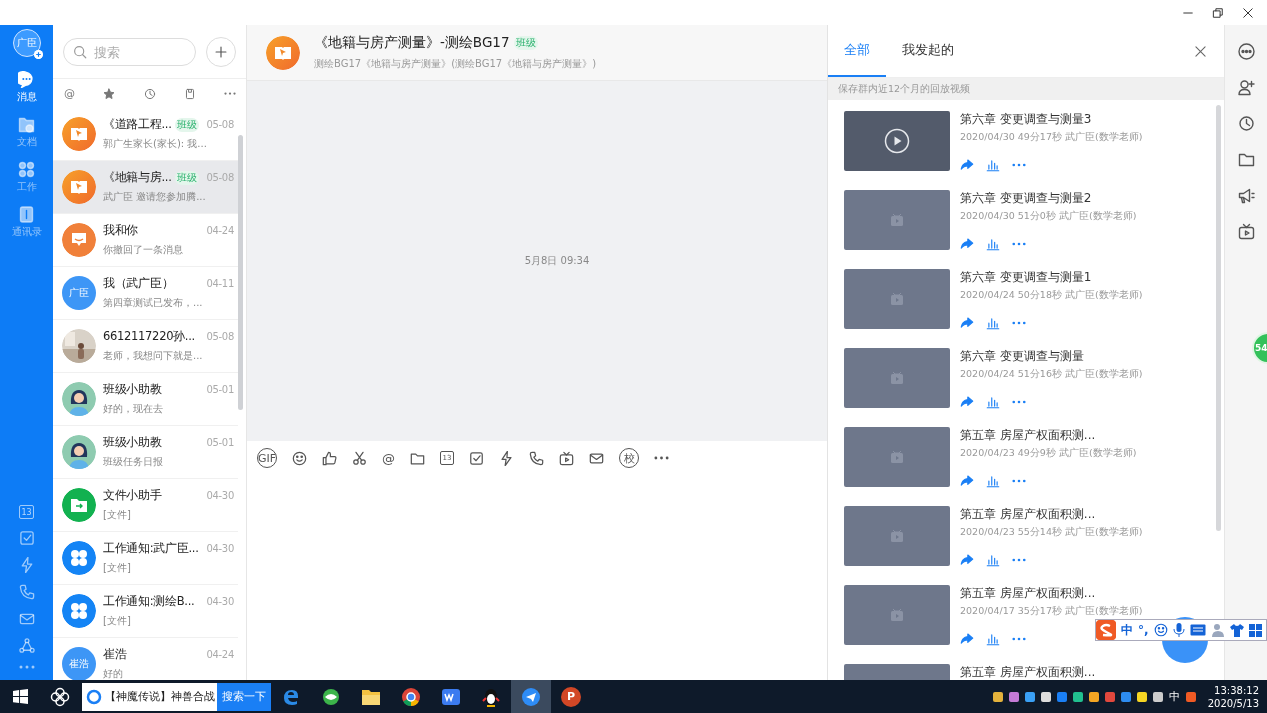  I want to click on megaphone-icon, so click(1246, 195).